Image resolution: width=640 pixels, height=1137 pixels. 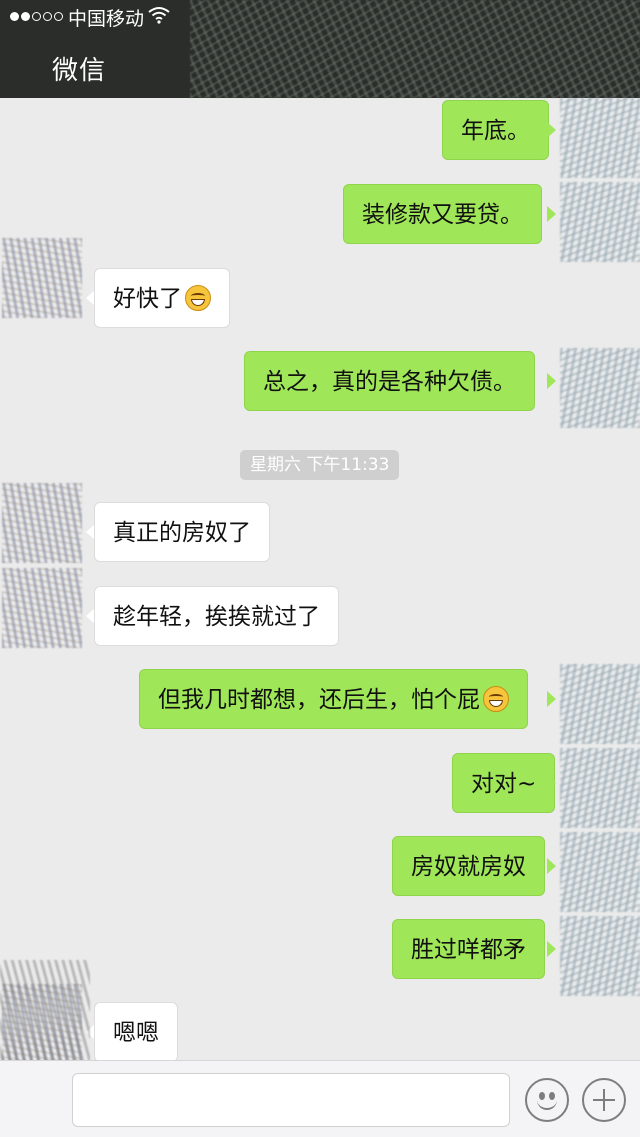 I want to click on input-bar, so click(x=320, y=1098).